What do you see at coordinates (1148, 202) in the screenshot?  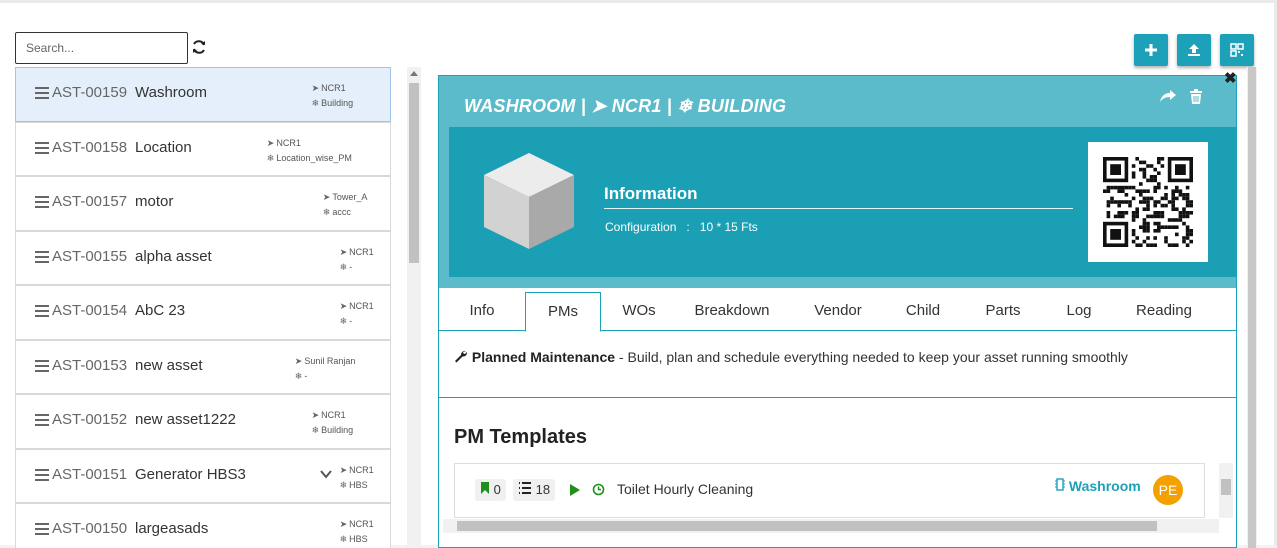 I see `qr-code` at bounding box center [1148, 202].